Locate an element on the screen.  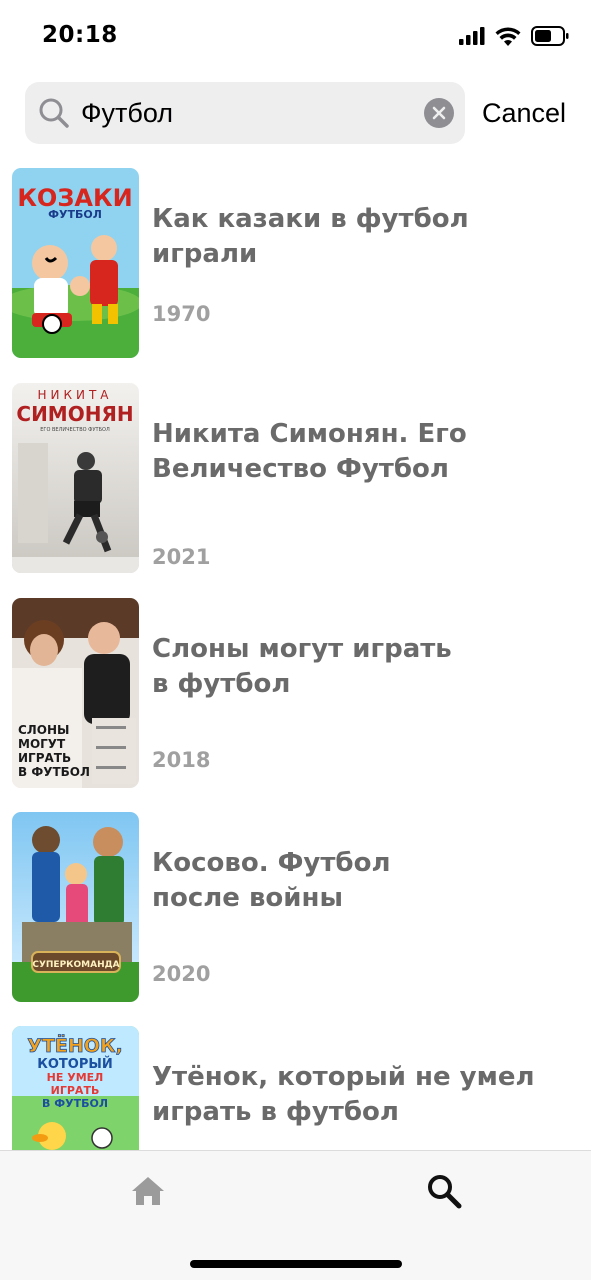
poster-text: СЛОНЫ is located at coordinates (43, 730).